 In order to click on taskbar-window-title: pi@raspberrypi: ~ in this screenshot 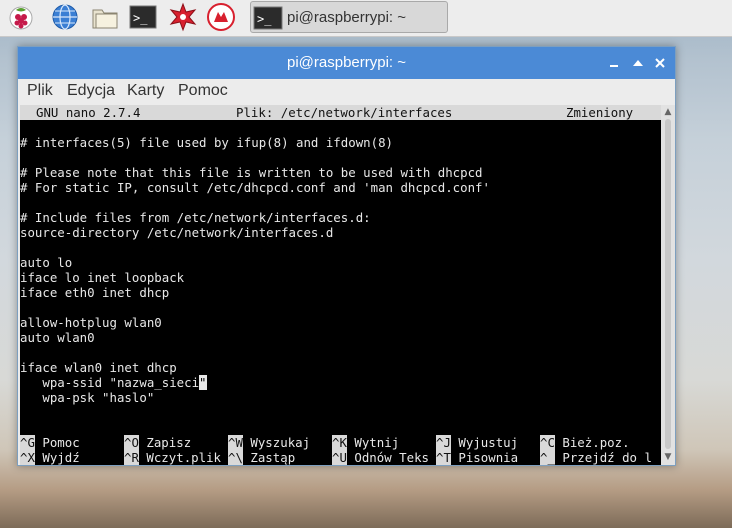, I will do `click(347, 17)`.